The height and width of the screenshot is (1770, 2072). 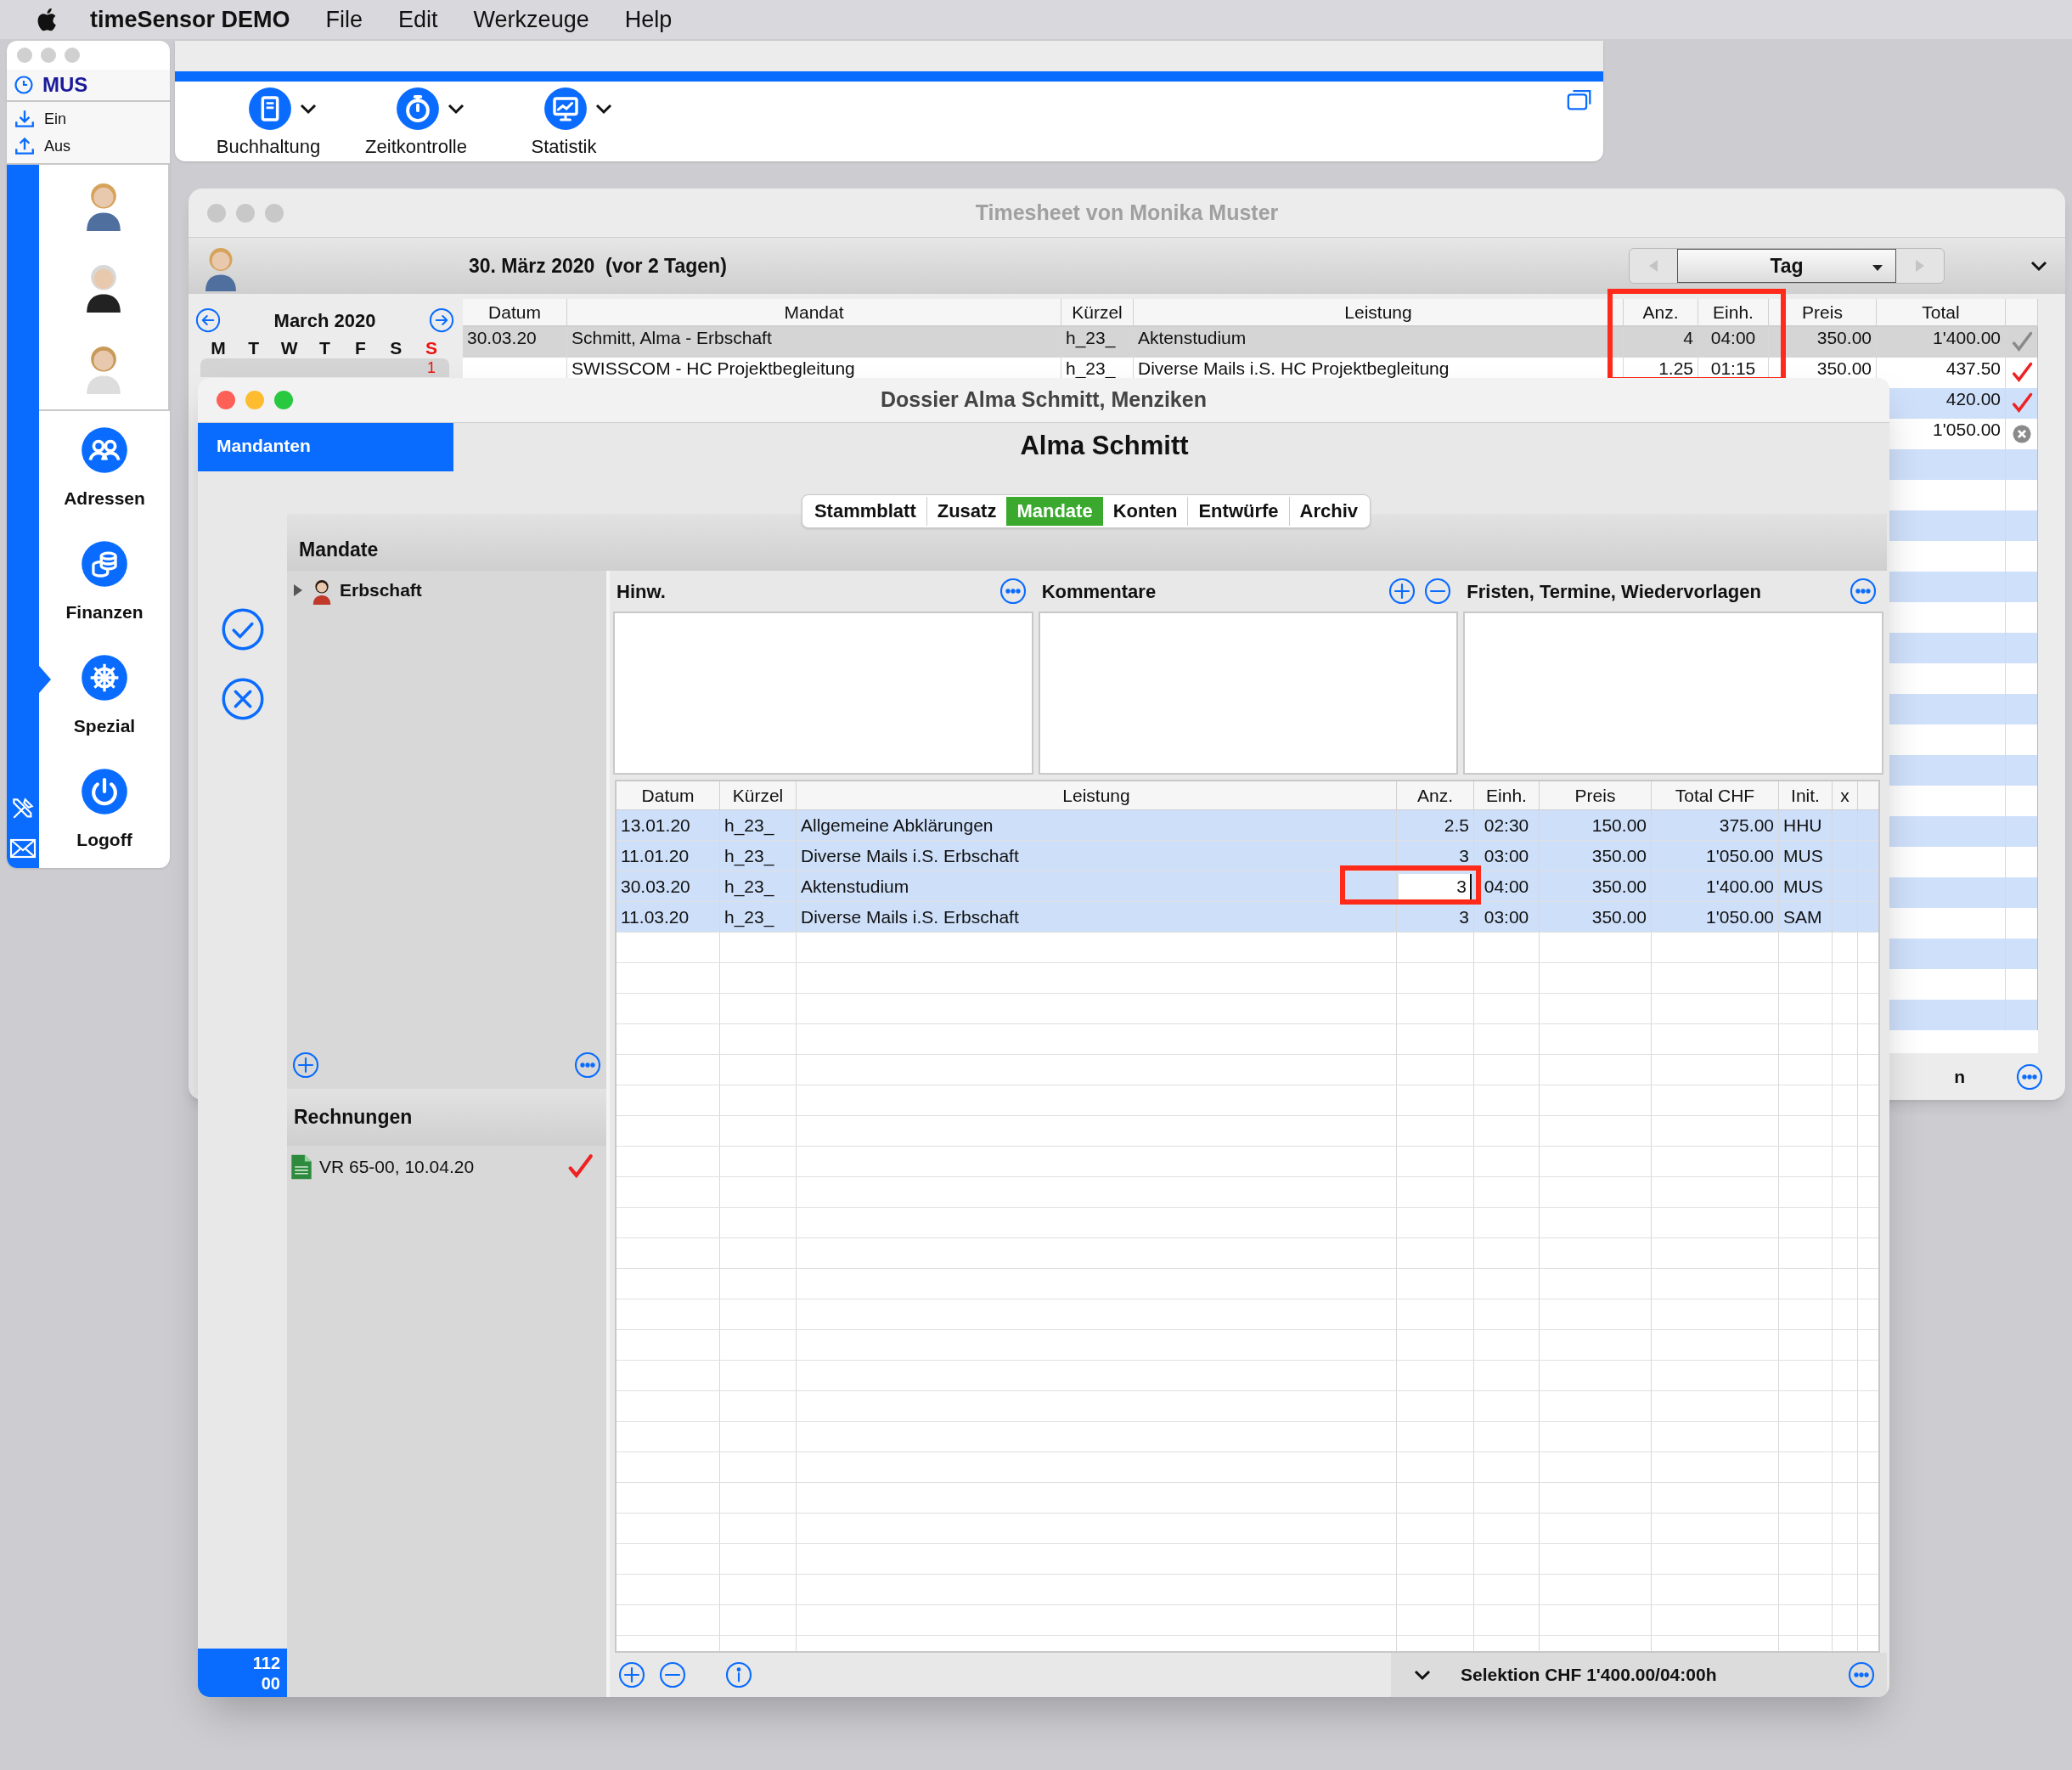 What do you see at coordinates (353, 1117) in the screenshot?
I see `section-title: Rechnungen` at bounding box center [353, 1117].